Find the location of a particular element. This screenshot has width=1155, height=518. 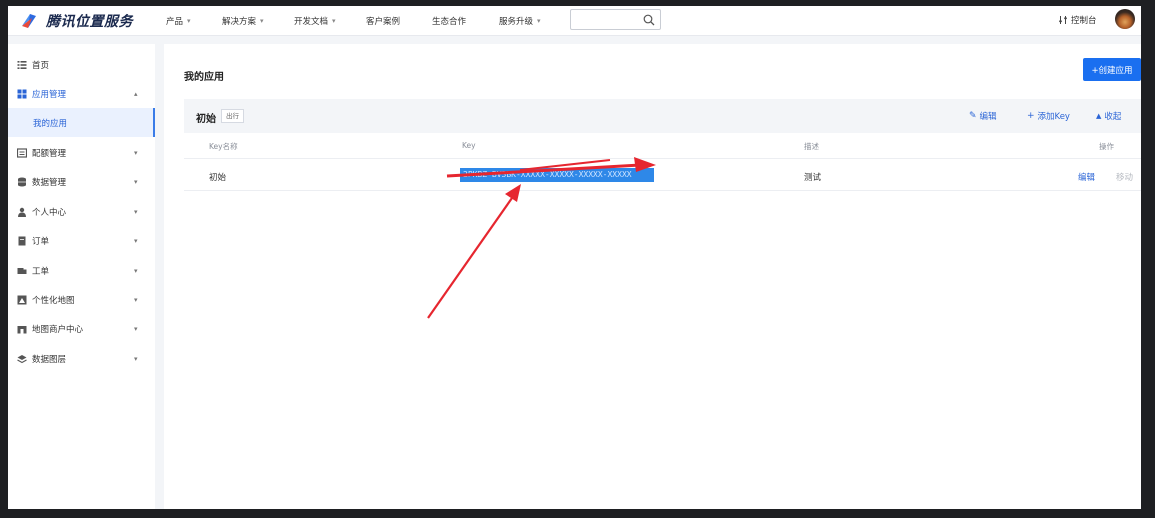

sidebar-item-label: 个人中心 is located at coordinates (49, 212).